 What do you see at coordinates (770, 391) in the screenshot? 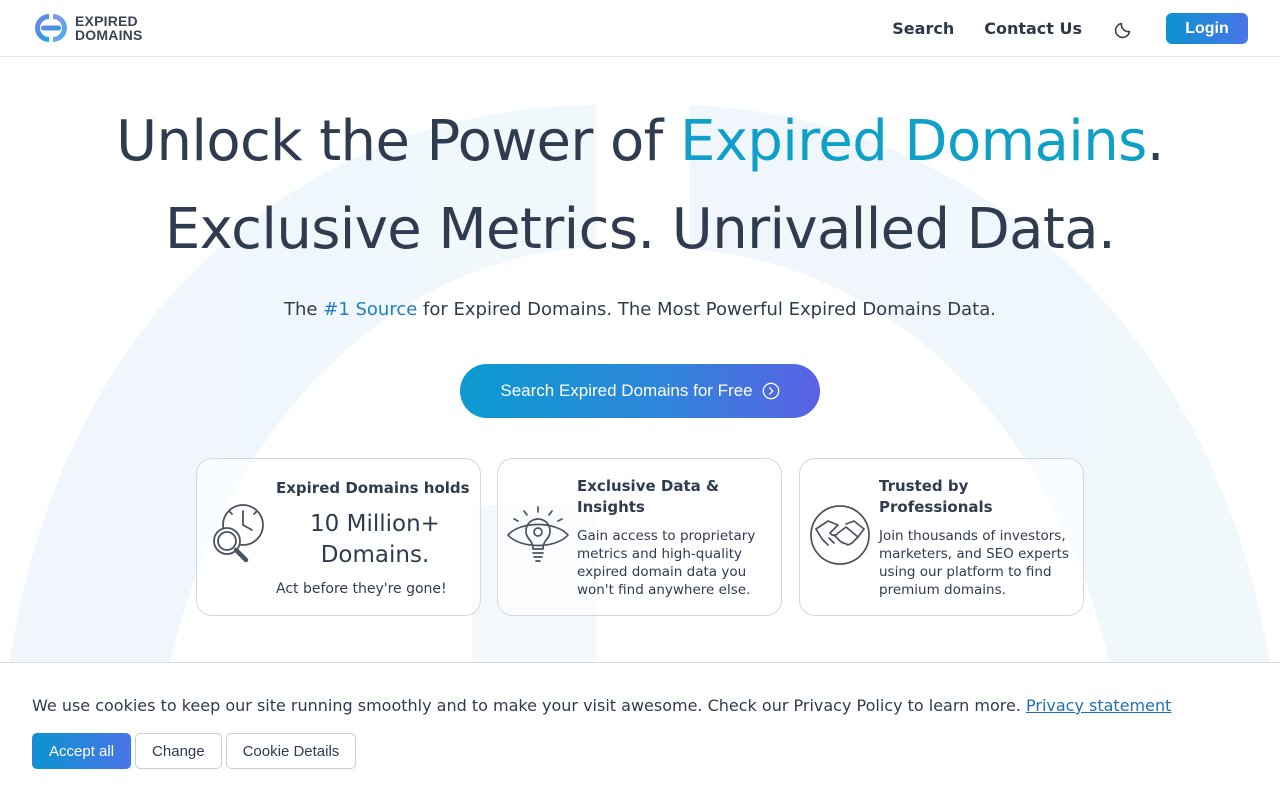
I see `arrow-circle-right-icon` at bounding box center [770, 391].